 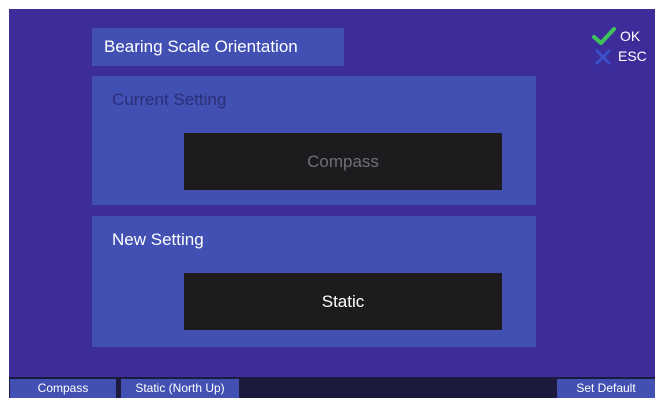 I want to click on x-icon, so click(x=603, y=57).